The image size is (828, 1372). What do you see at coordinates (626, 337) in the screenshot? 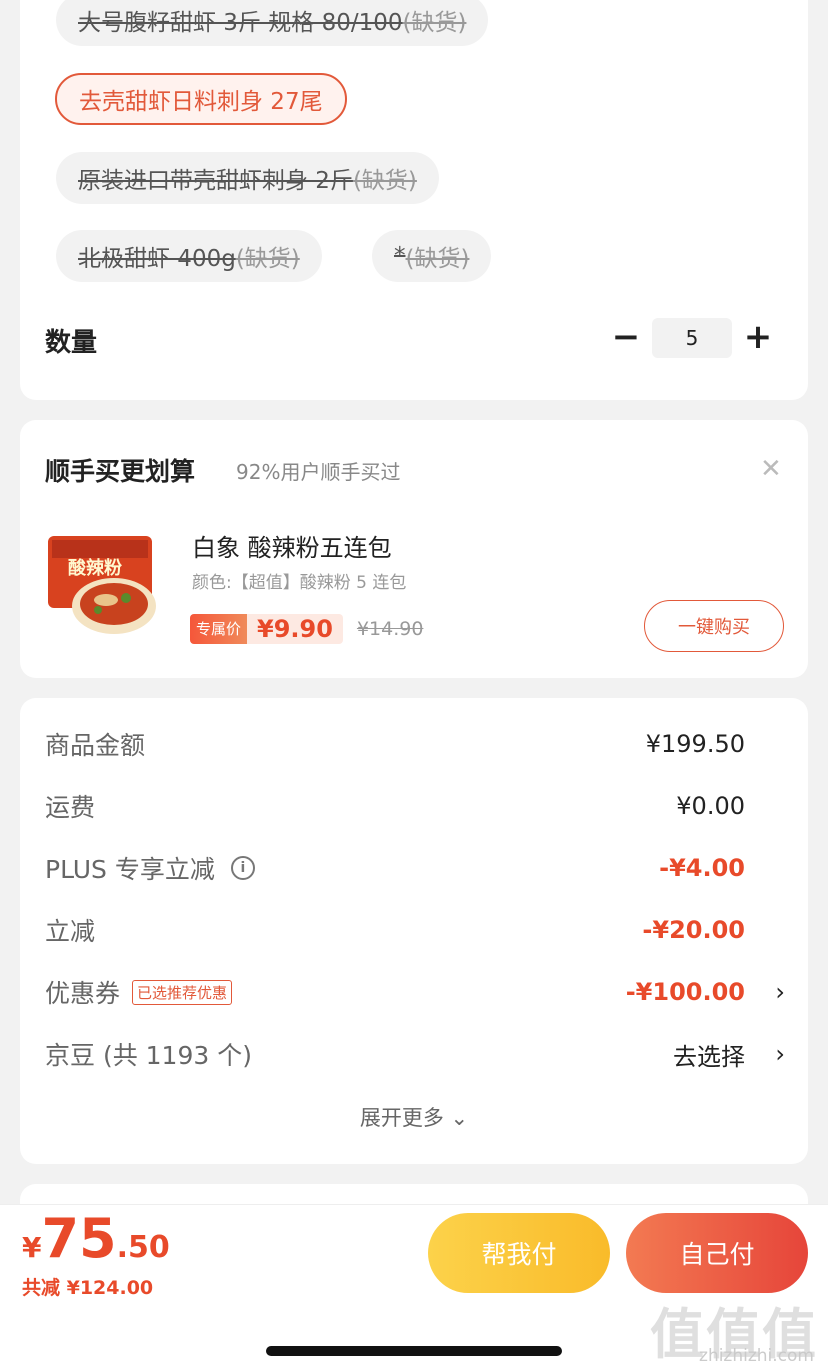
I see `quantity-minus-button: −` at bounding box center [626, 337].